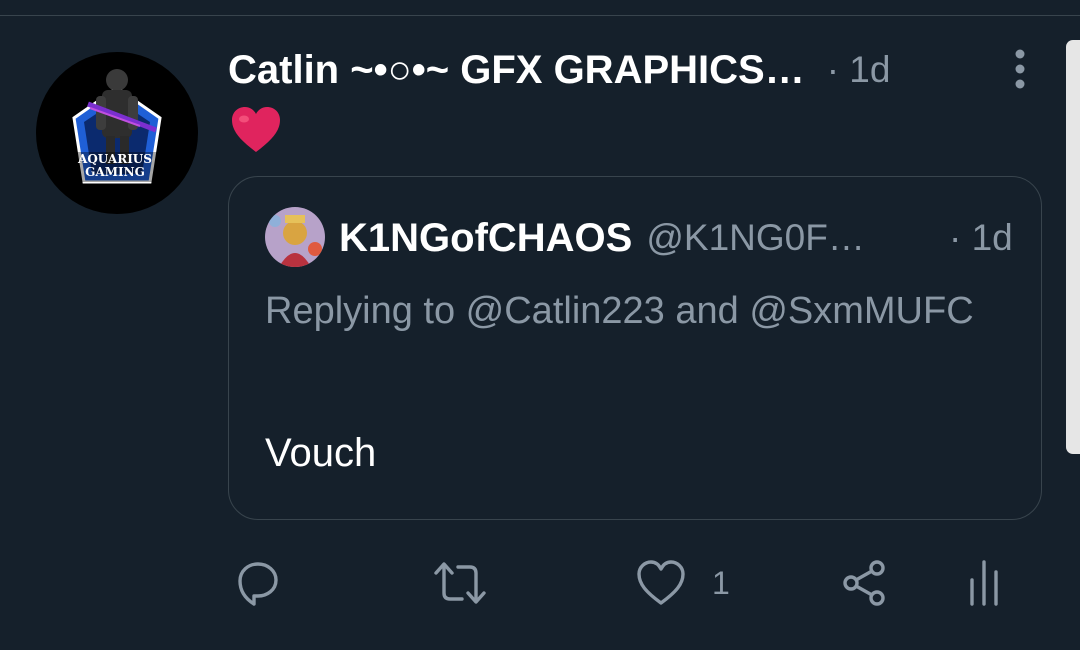 Image resolution: width=1080 pixels, height=650 pixels. What do you see at coordinates (321, 453) in the screenshot?
I see `quoted-tweet-text: Vouch` at bounding box center [321, 453].